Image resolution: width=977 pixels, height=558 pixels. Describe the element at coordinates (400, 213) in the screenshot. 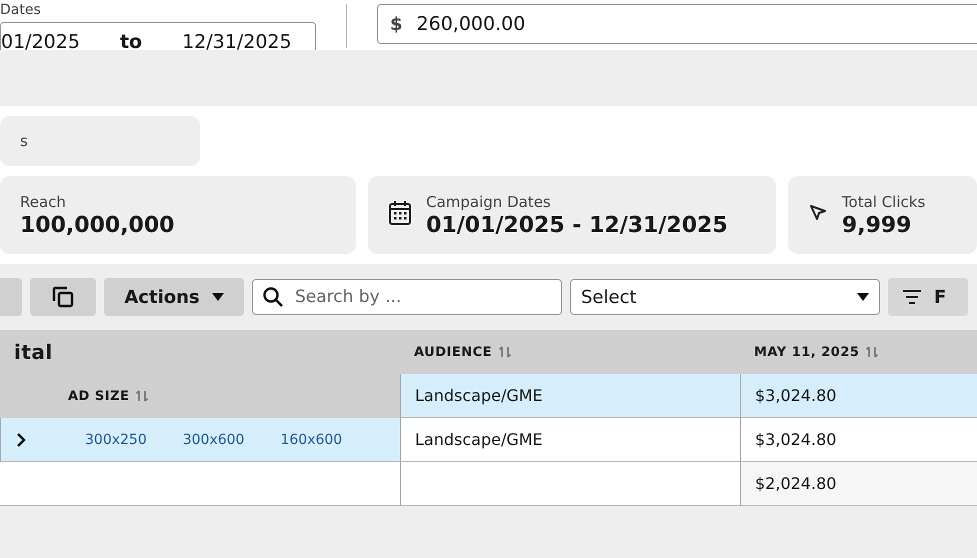

I see `calendar-icon` at that location.